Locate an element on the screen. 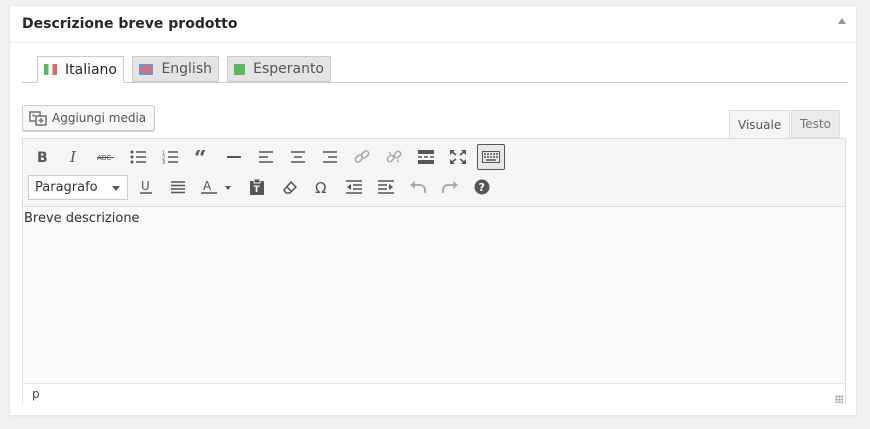 The height and width of the screenshot is (429, 870). justify-icon is located at coordinates (178, 187).